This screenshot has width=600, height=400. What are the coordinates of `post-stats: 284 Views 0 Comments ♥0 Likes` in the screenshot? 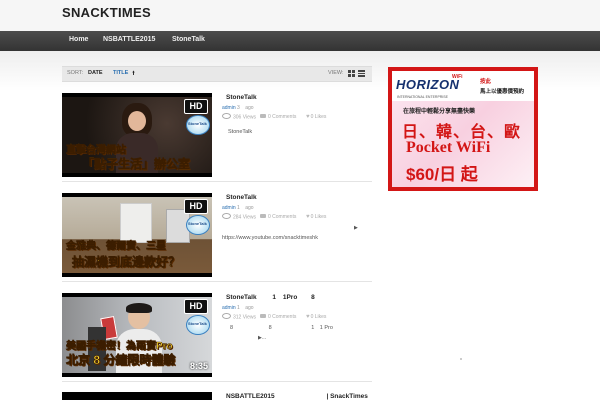 It's located at (292, 217).